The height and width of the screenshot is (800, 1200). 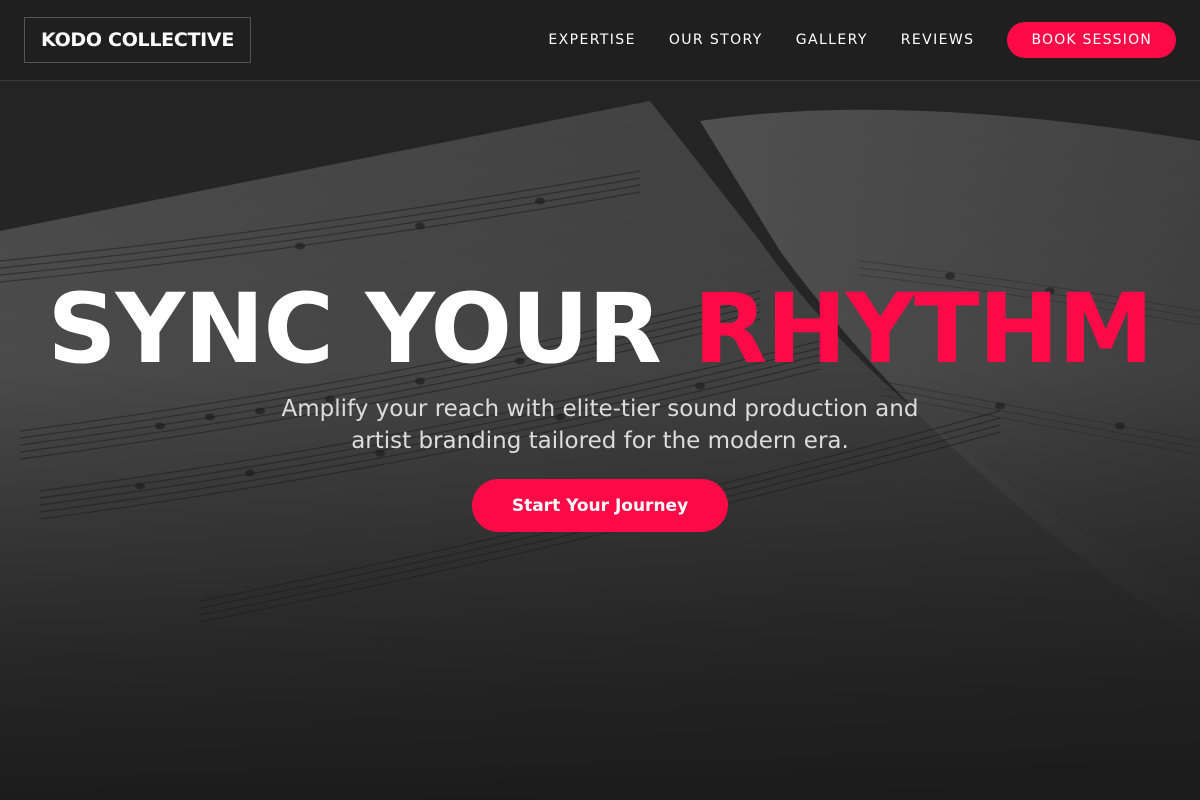 I want to click on brand-logo: KODO COLLECTIVE, so click(x=138, y=40).